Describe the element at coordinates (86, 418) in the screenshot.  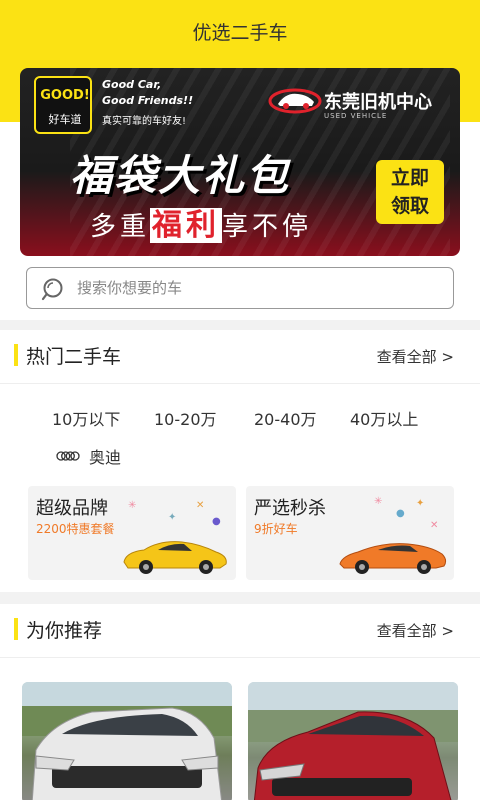
I see `price-filter: 10万以下` at that location.